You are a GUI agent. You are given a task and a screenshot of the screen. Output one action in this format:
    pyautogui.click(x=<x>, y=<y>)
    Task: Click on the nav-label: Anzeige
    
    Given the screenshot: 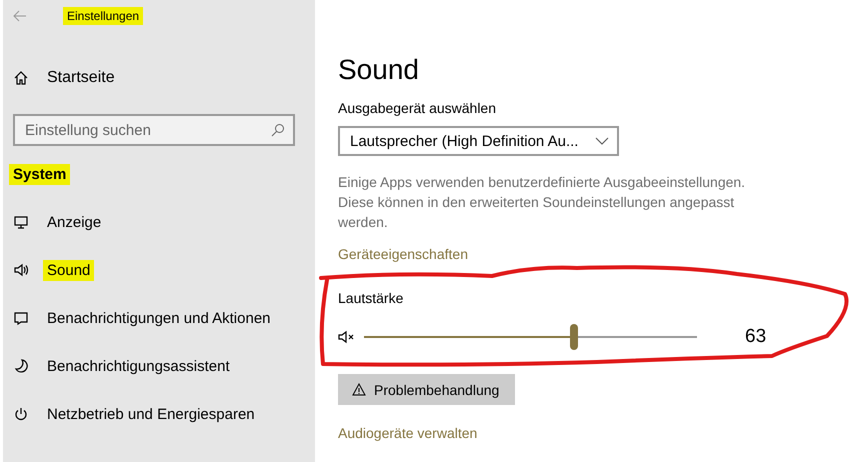 What is the action you would take?
    pyautogui.click(x=74, y=222)
    